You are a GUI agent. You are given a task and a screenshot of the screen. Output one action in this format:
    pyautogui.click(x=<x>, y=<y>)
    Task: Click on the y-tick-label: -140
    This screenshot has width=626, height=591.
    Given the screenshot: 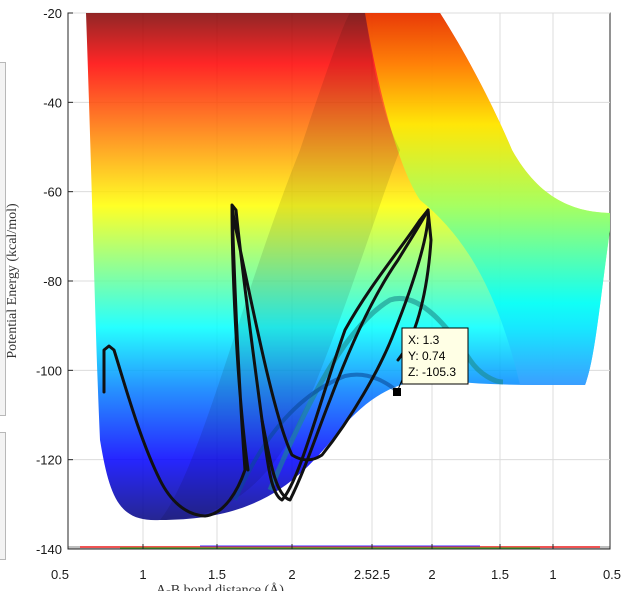 What is the action you would take?
    pyautogui.click(x=49, y=549)
    